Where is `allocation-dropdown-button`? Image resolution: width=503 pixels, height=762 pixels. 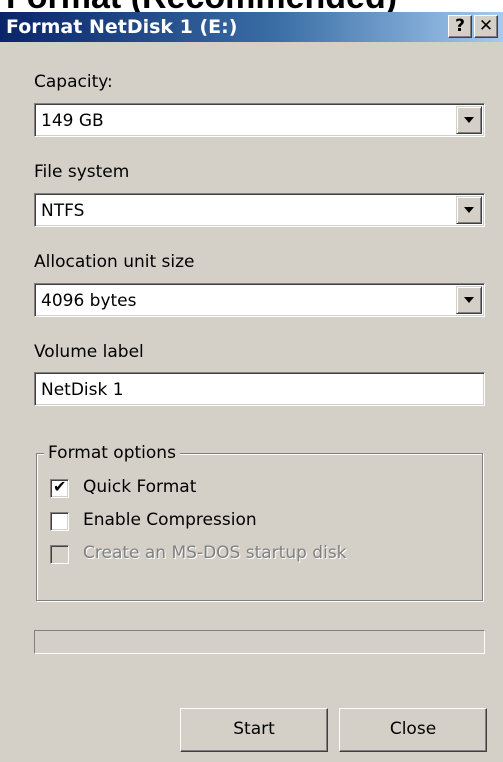 allocation-dropdown-button is located at coordinates (469, 300).